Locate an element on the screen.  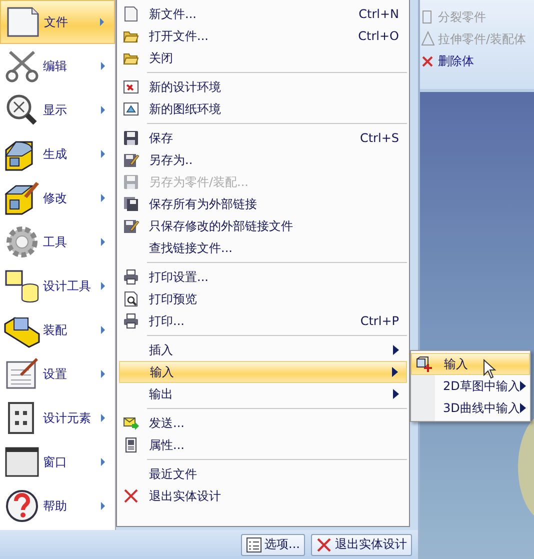
menu-category: 设计工具 is located at coordinates (57, 286).